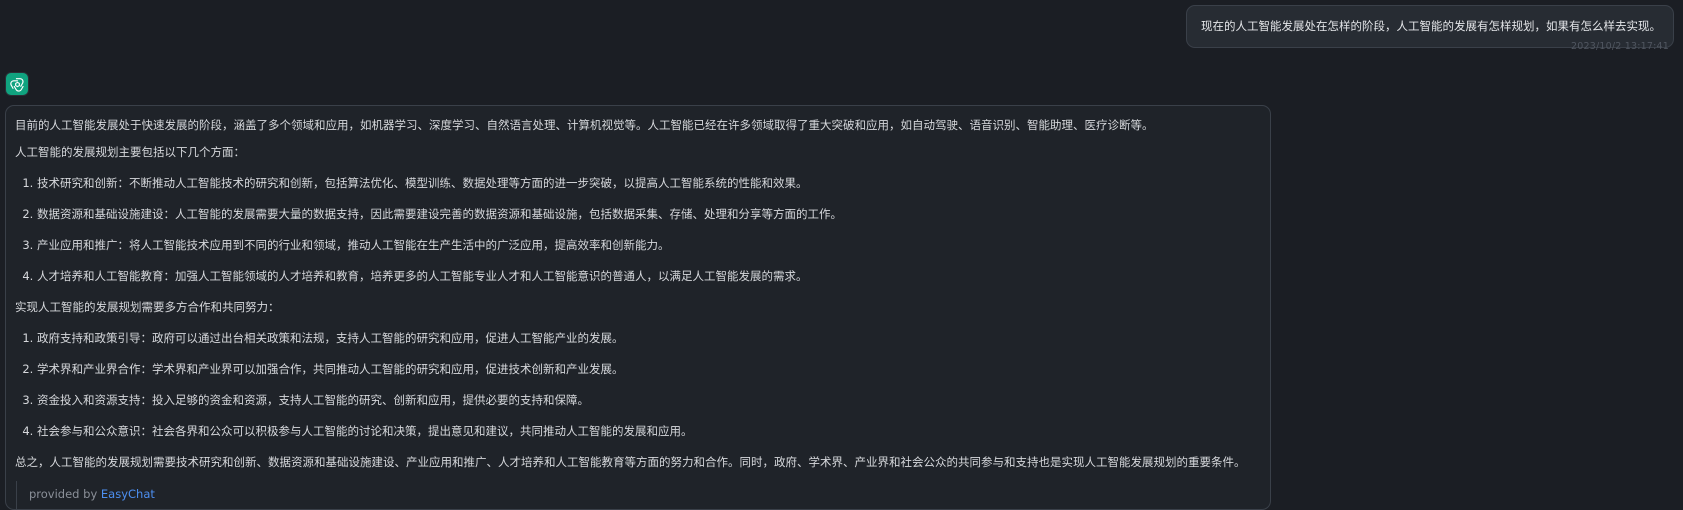 This screenshot has height=510, width=1683. Describe the element at coordinates (130, 152) in the screenshot. I see `plan-heading: 人工智能的发展规划主要包括以下几个方面：` at that location.